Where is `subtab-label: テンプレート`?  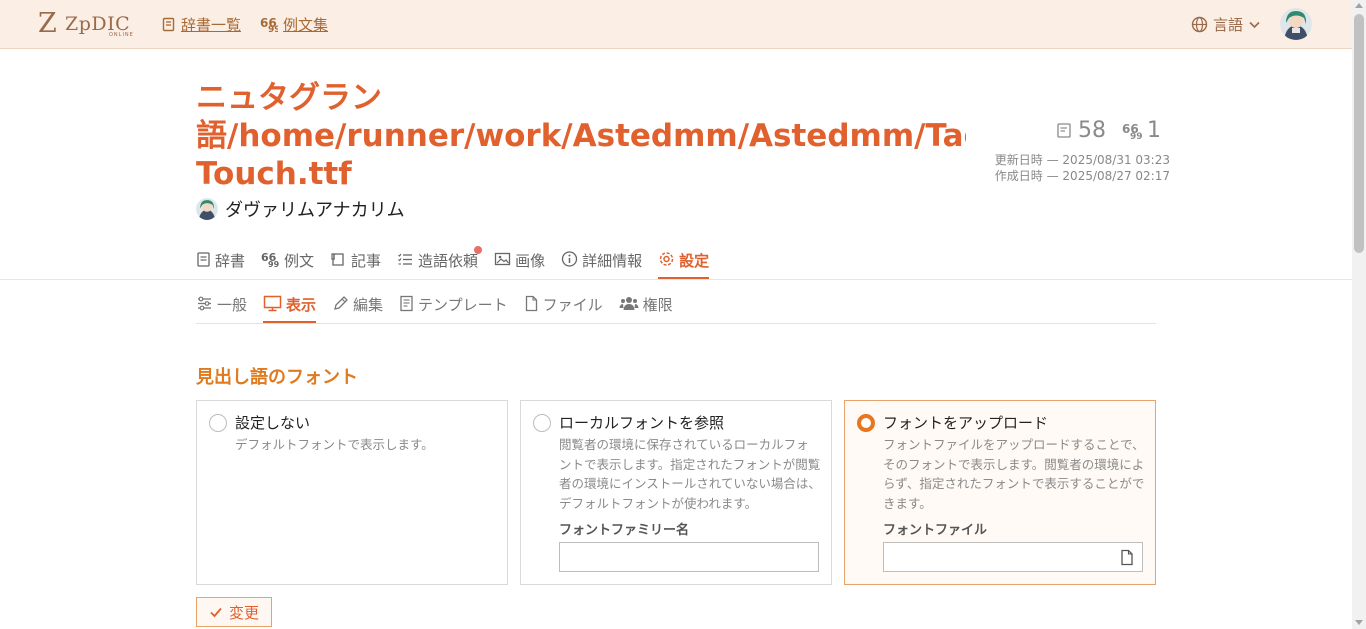
subtab-label: テンプレート is located at coordinates (463, 305).